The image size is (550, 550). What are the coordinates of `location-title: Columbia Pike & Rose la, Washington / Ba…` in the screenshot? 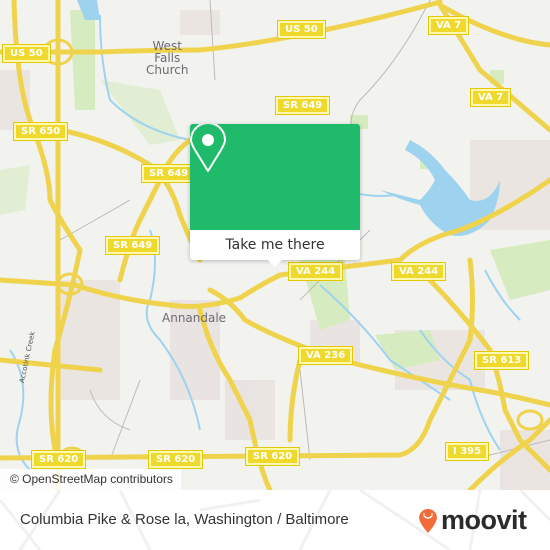 It's located at (184, 519).